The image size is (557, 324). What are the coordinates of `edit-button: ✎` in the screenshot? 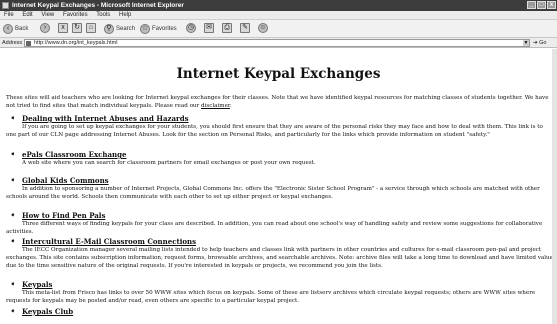 It's located at (245, 29).